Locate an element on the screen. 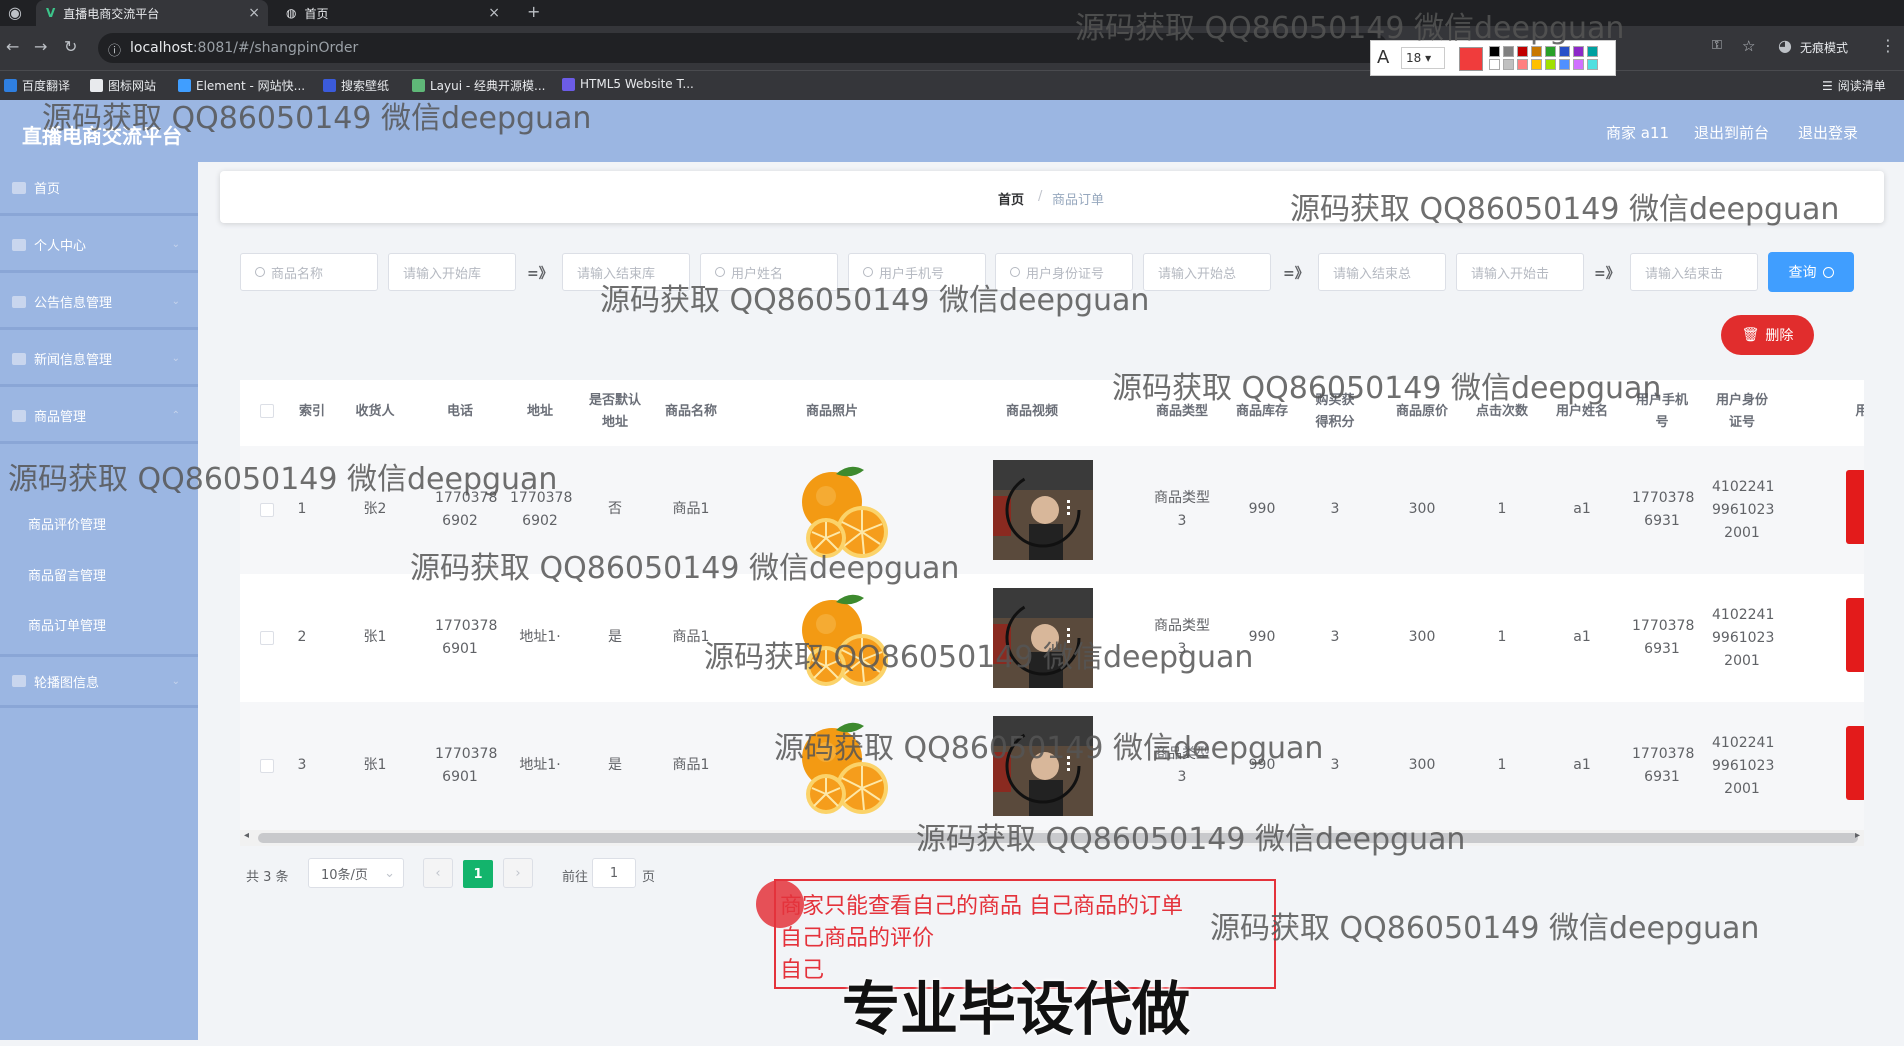 The image size is (1904, 1046). chevron-up-icon: ⌃ is located at coordinates (175, 415).